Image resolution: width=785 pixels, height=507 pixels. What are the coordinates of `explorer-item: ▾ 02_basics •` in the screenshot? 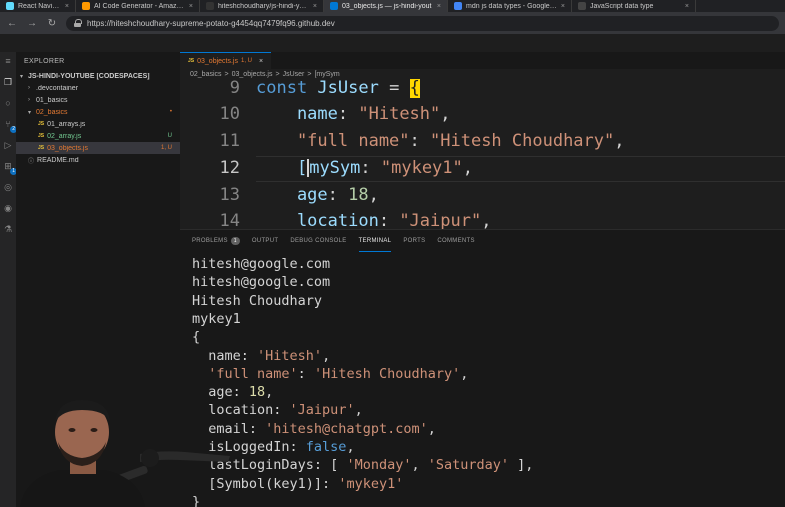 It's located at (98, 112).